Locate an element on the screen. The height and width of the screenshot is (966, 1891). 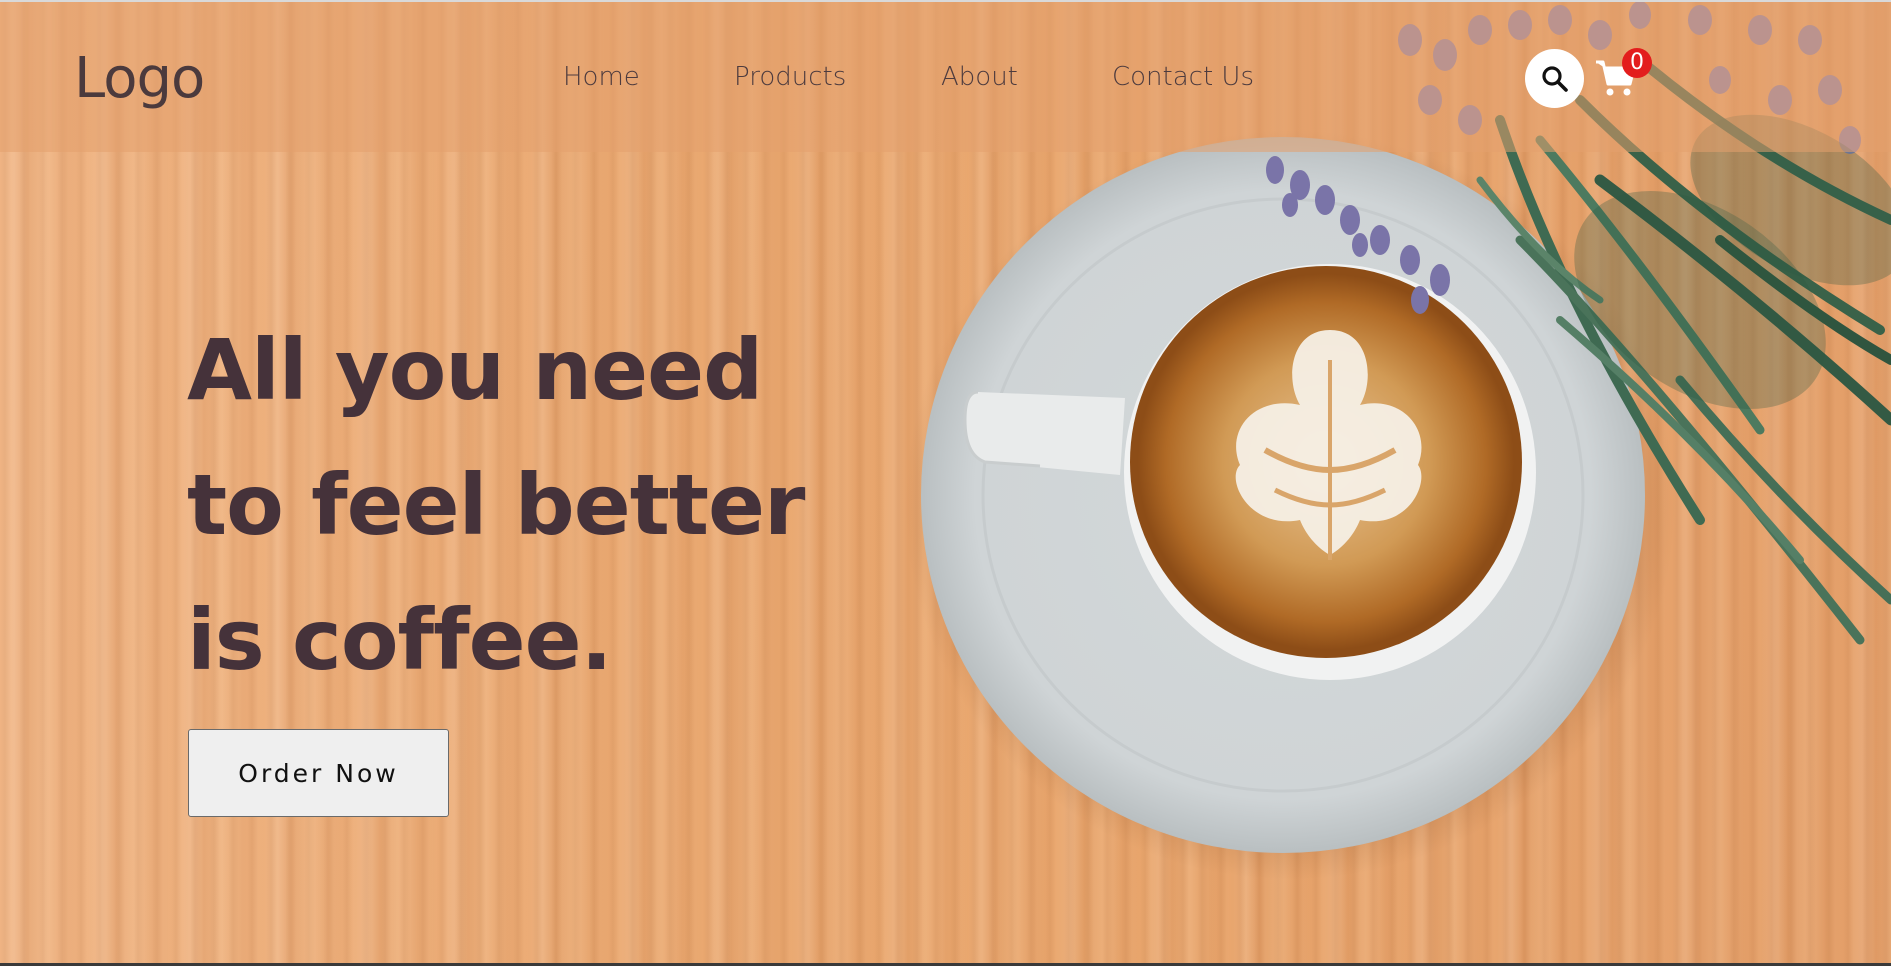
nav-products-link: Products is located at coordinates (790, 77).